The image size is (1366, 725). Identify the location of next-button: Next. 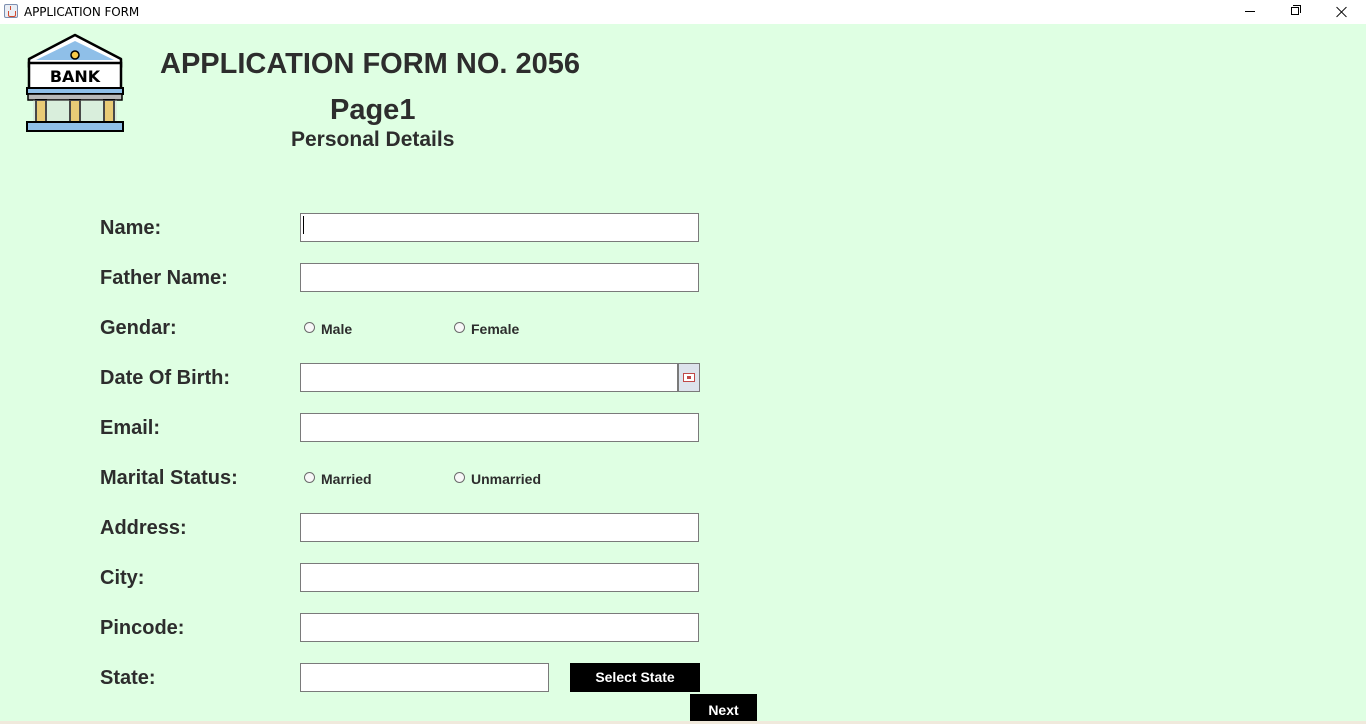
(723, 709).